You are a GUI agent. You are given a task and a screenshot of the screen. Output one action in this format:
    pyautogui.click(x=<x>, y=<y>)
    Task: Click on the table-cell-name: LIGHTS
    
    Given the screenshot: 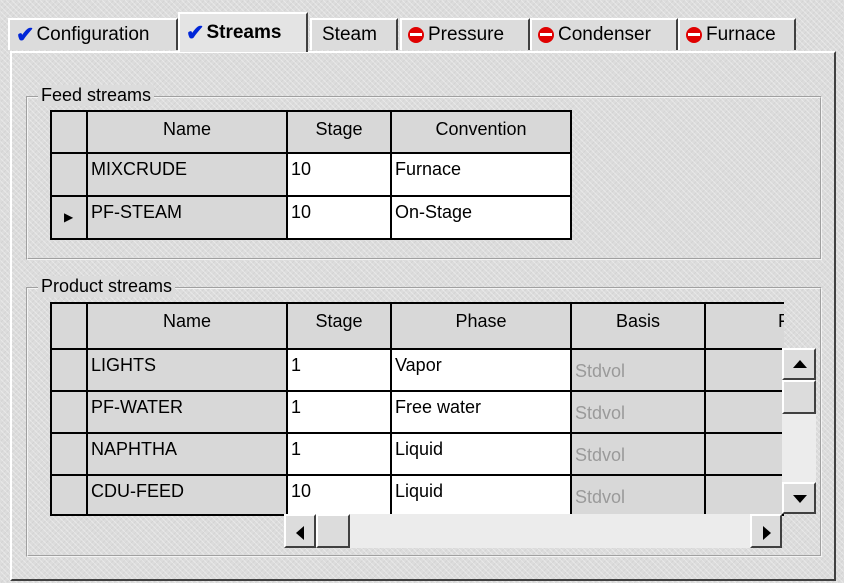 What is the action you would take?
    pyautogui.click(x=188, y=371)
    